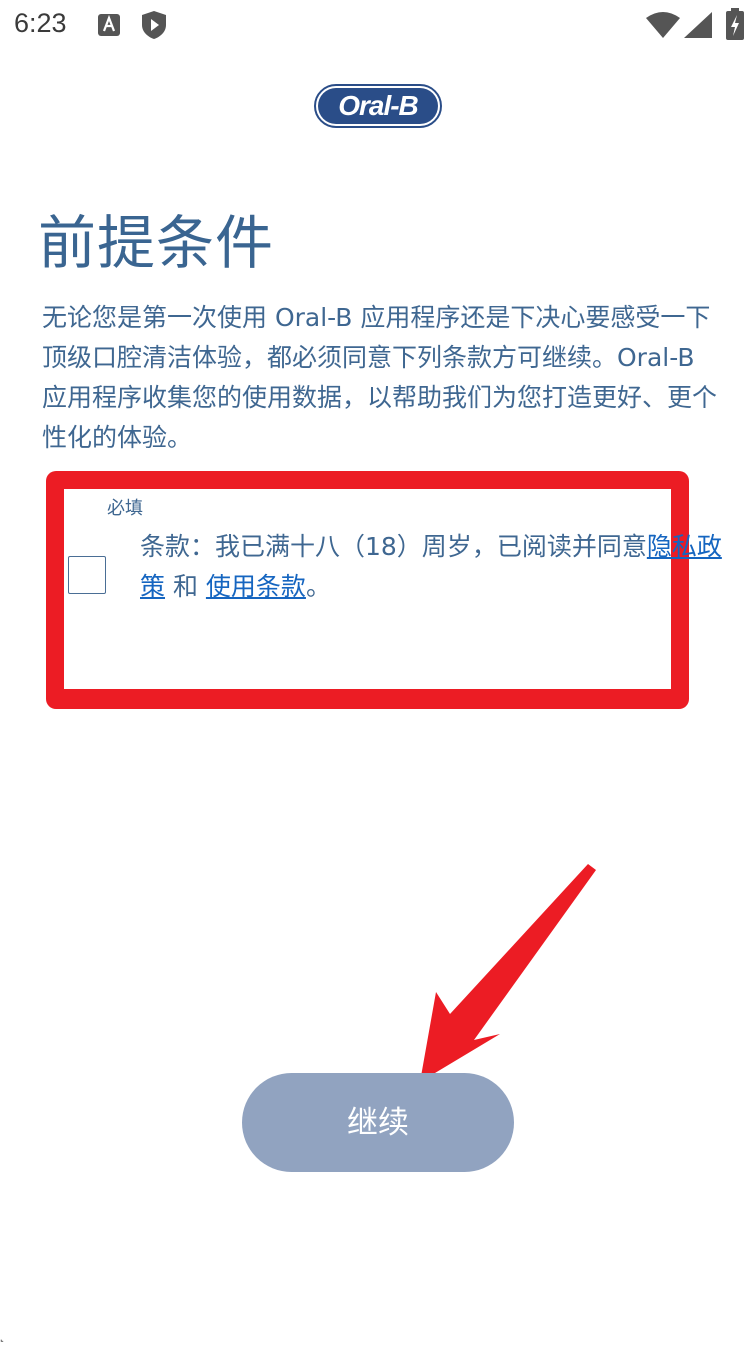  Describe the element at coordinates (378, 1122) in the screenshot. I see `continue-button: 继续` at that location.